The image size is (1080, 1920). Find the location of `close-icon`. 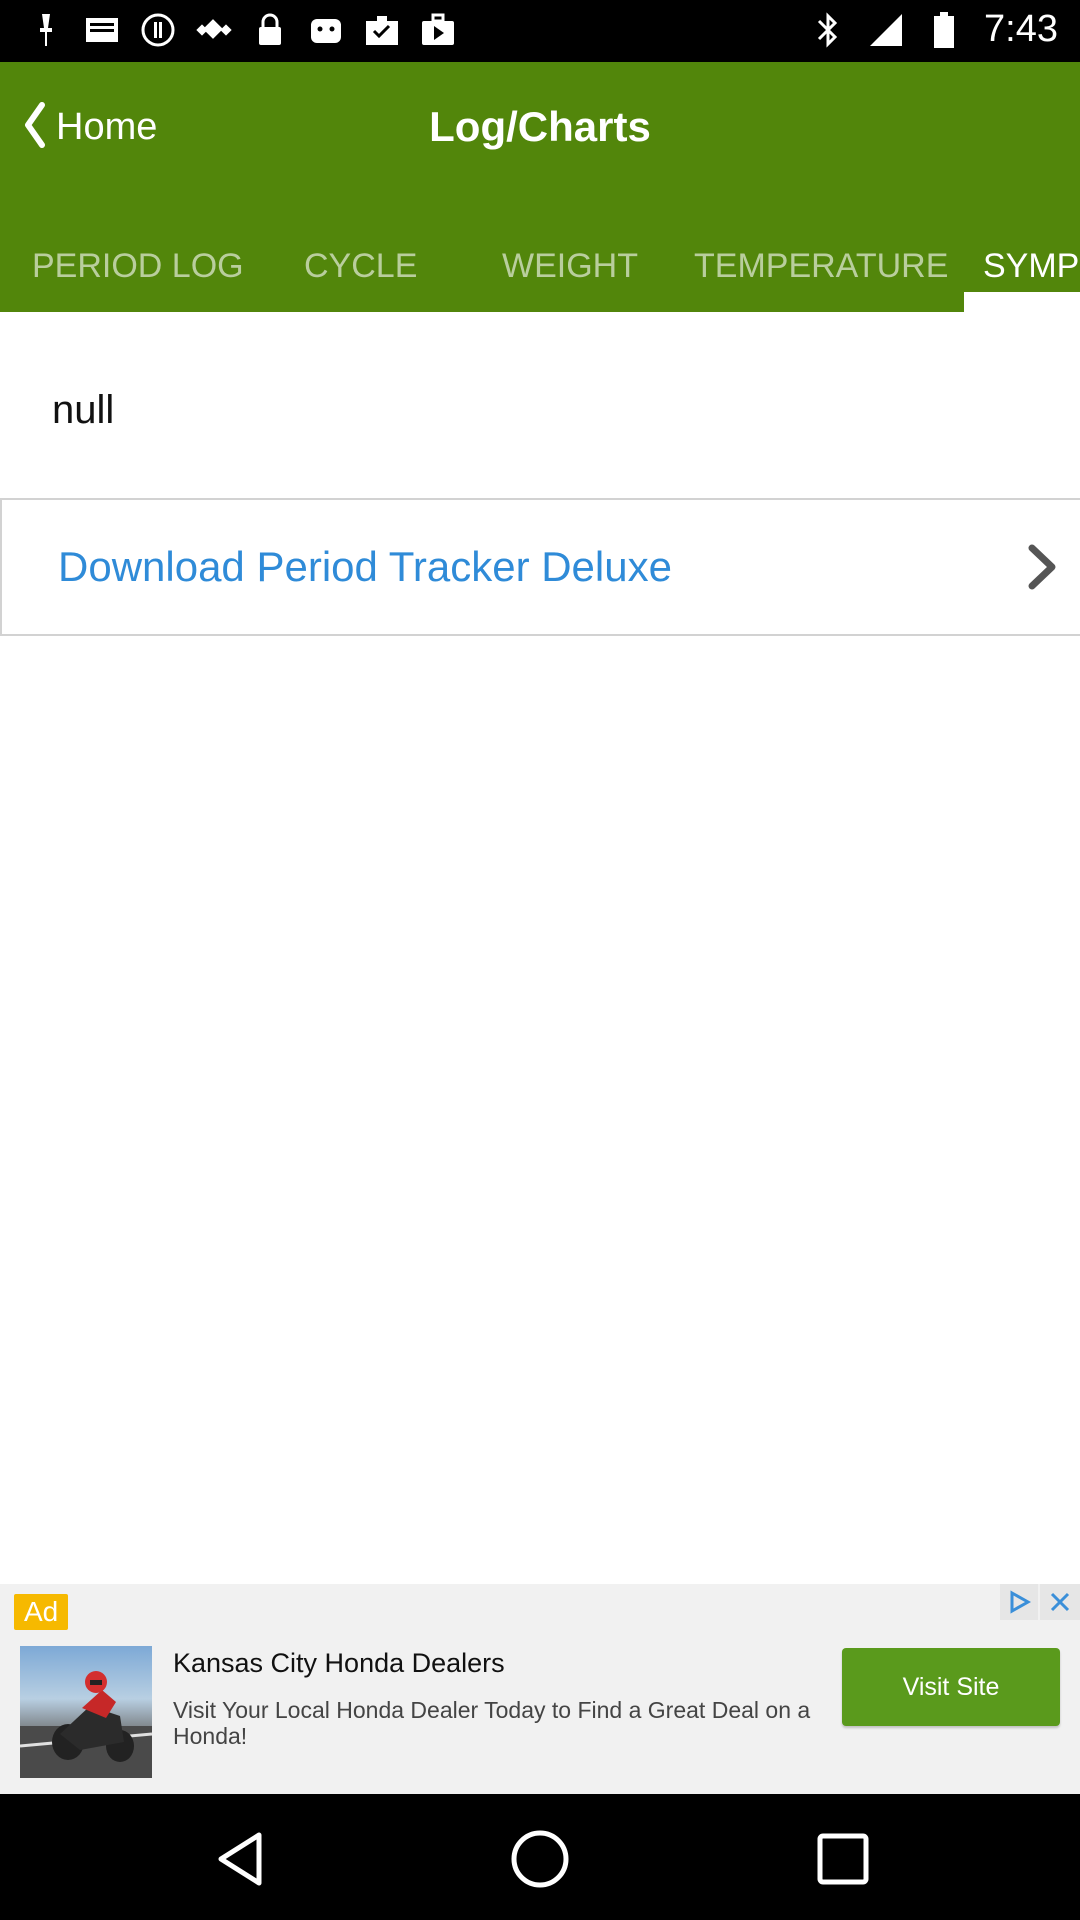

close-icon is located at coordinates (1060, 1602).